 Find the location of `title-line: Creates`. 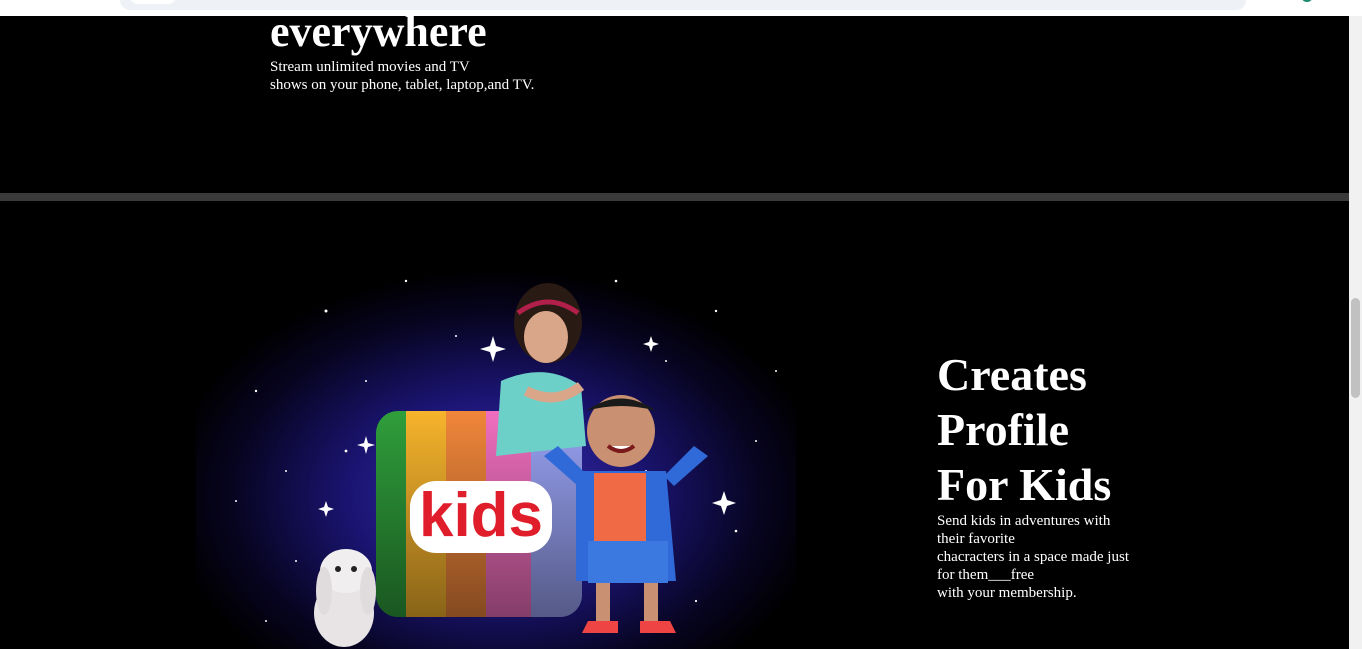

title-line: Creates is located at coordinates (1012, 374).